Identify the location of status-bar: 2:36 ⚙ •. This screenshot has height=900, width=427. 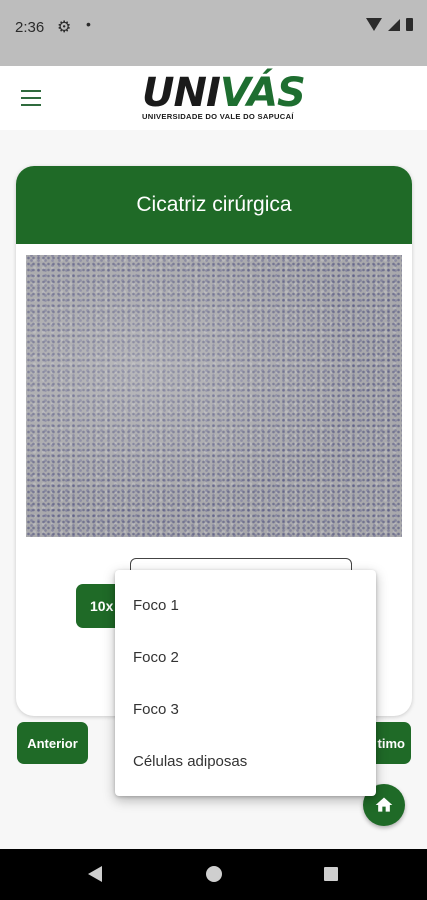
(213, 33).